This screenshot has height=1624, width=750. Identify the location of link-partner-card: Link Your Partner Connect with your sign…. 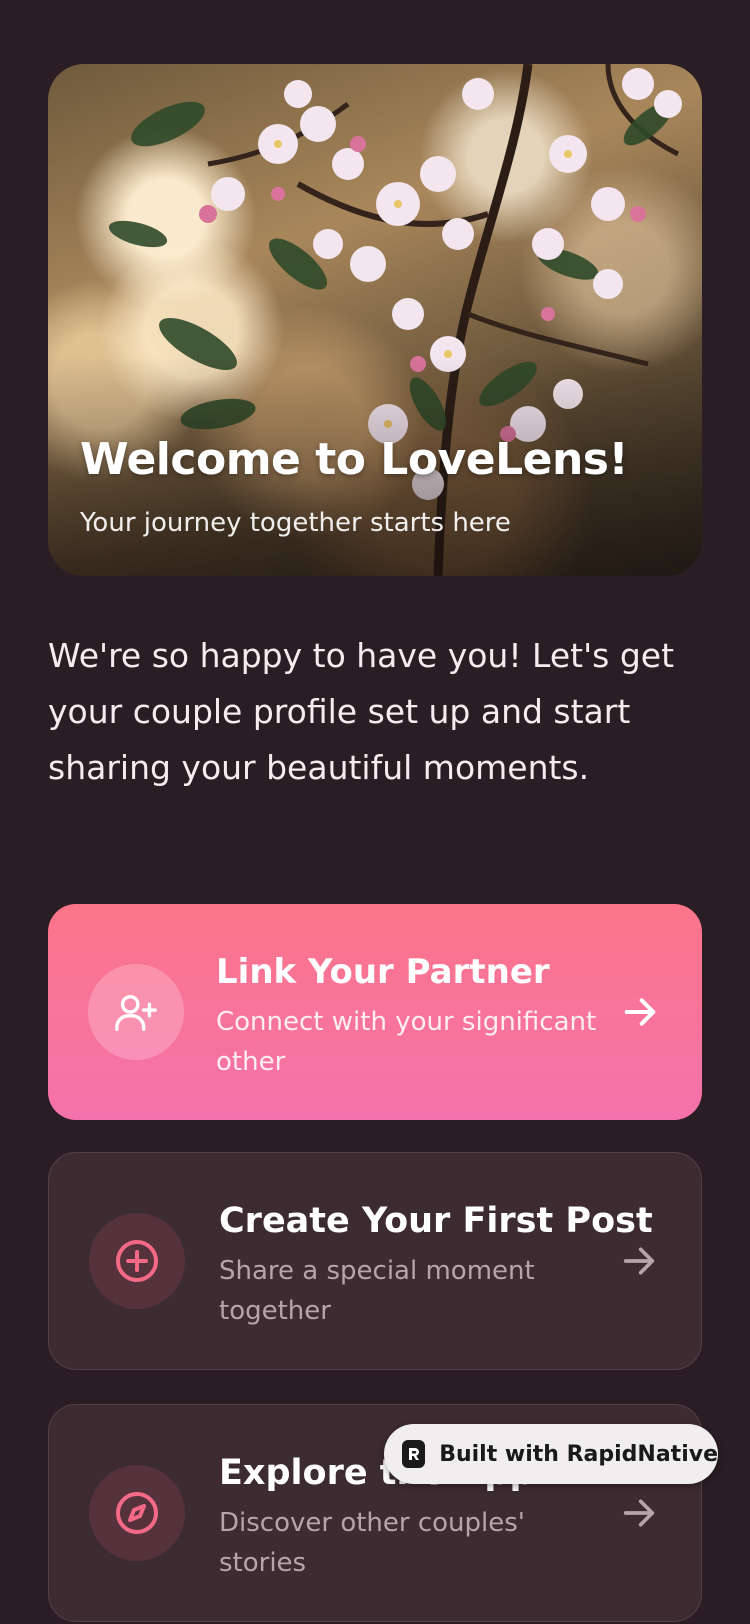
(375, 1012).